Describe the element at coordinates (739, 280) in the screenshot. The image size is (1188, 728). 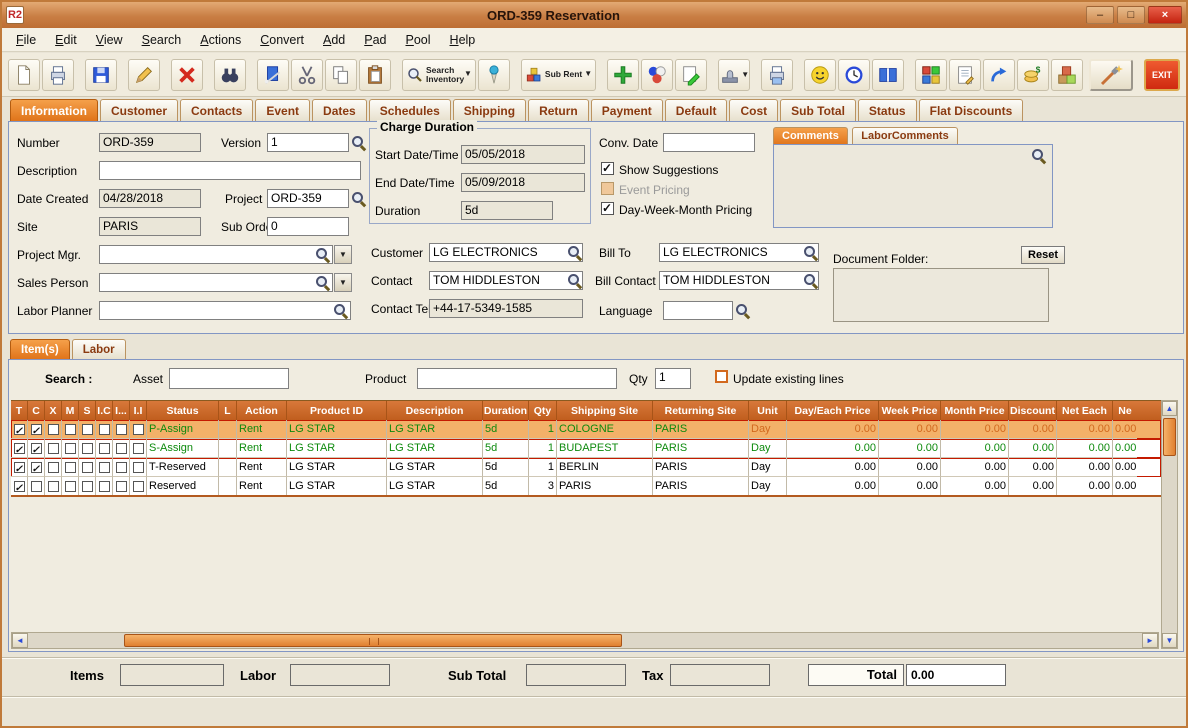
I see `bill-contact-field: TOM HIDDLESTON` at that location.